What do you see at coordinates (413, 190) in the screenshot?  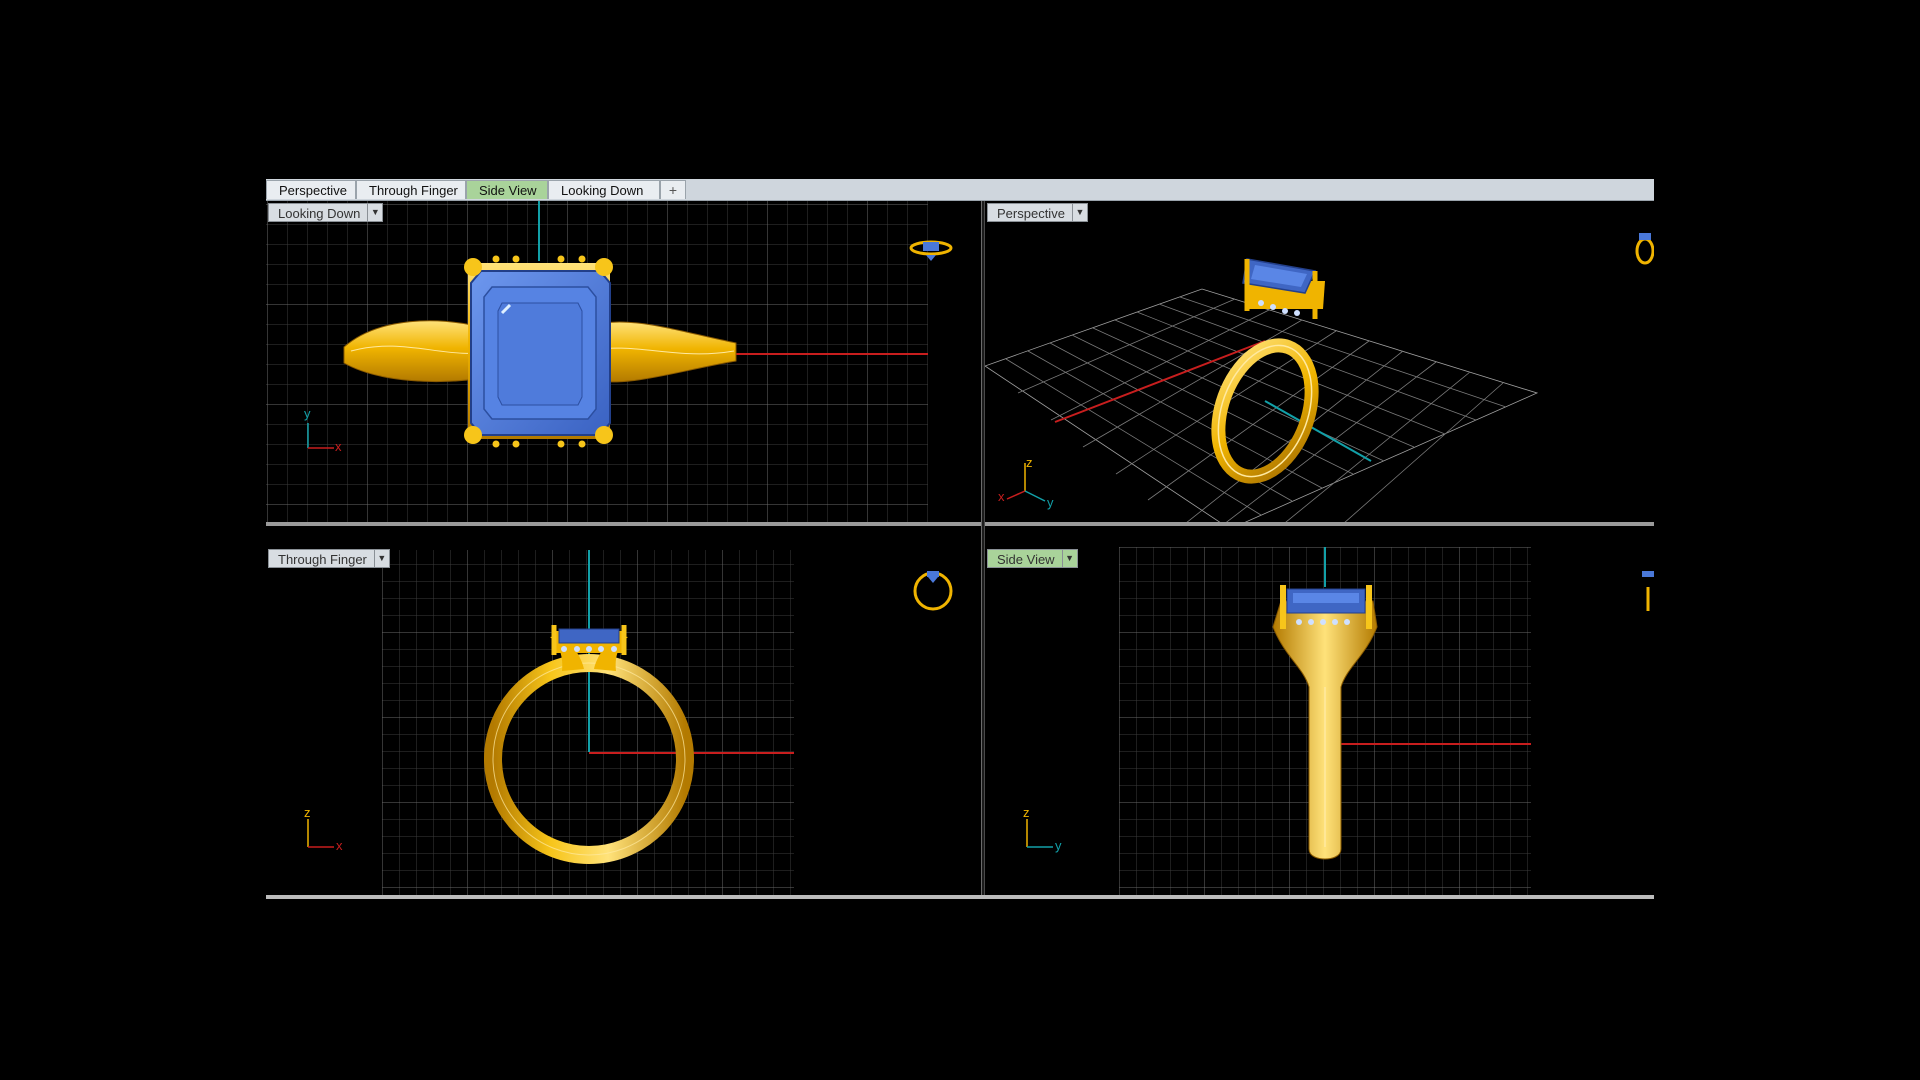 I see `tab-label: Through Finger` at bounding box center [413, 190].